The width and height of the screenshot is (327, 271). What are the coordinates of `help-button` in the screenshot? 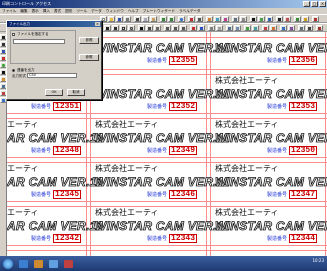 It's located at (305, 19).